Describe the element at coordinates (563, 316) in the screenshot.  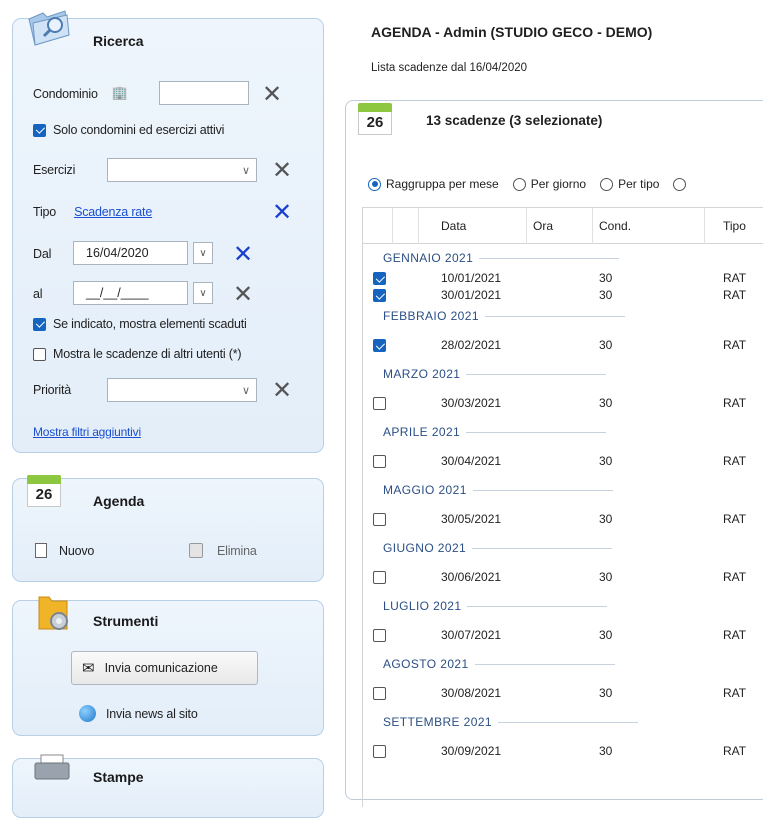
I see `group-header: FEBBRAIO 2021` at that location.